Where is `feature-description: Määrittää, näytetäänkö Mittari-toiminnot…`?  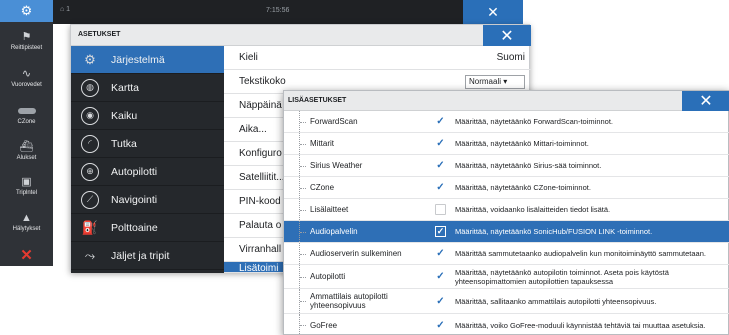
feature-description: Määrittää, näytetäänkö Mittari-toiminnot… is located at coordinates (522, 143).